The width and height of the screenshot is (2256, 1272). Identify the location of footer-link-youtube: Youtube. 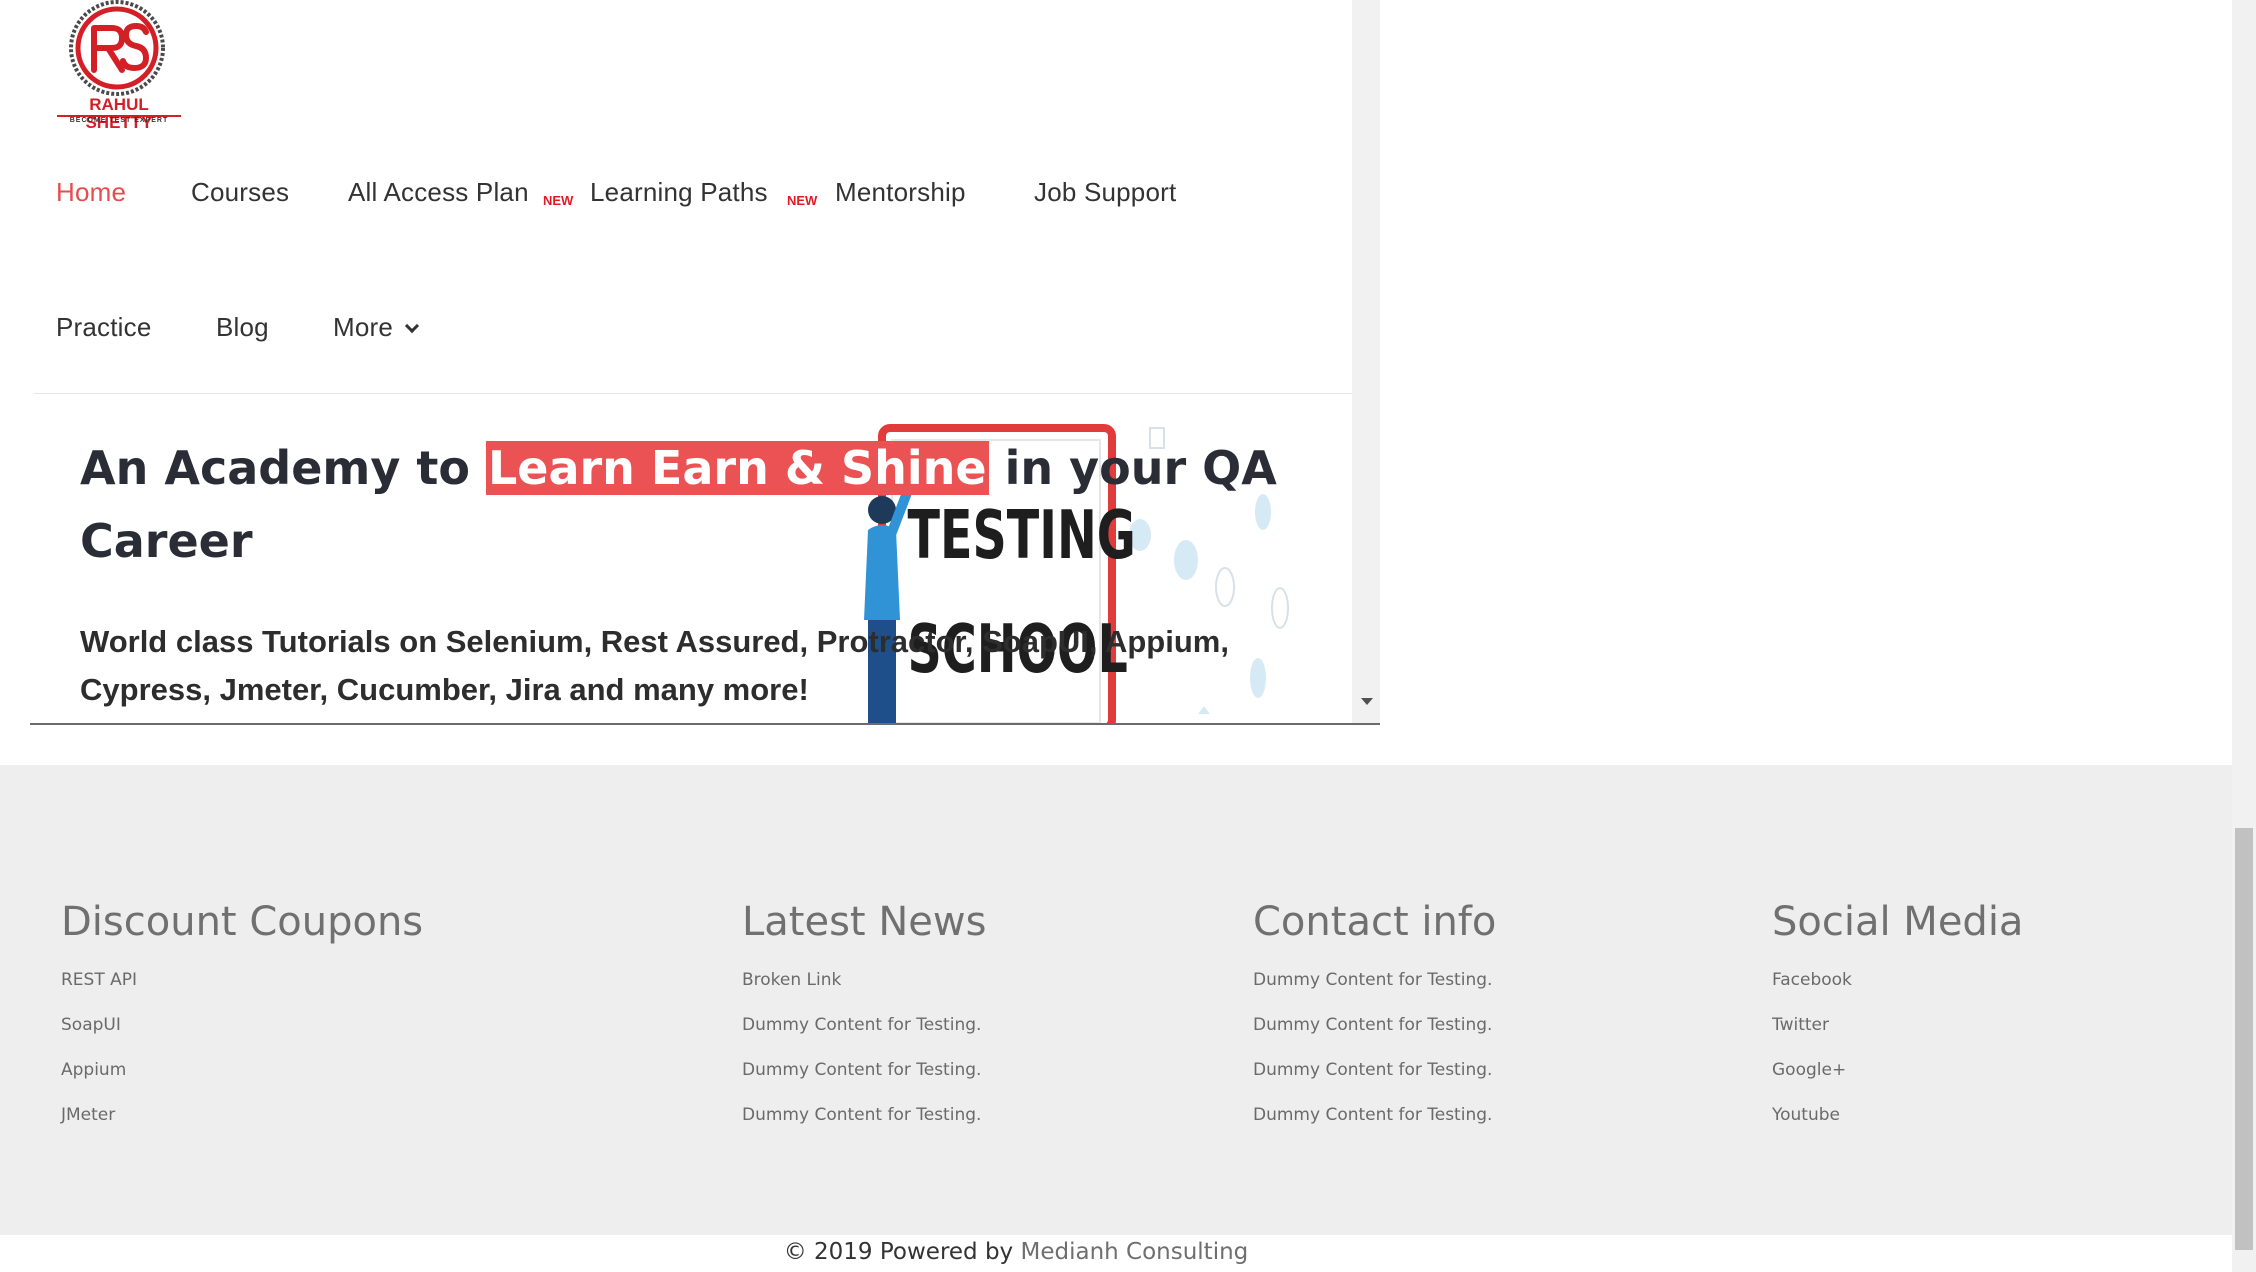
(1897, 1125).